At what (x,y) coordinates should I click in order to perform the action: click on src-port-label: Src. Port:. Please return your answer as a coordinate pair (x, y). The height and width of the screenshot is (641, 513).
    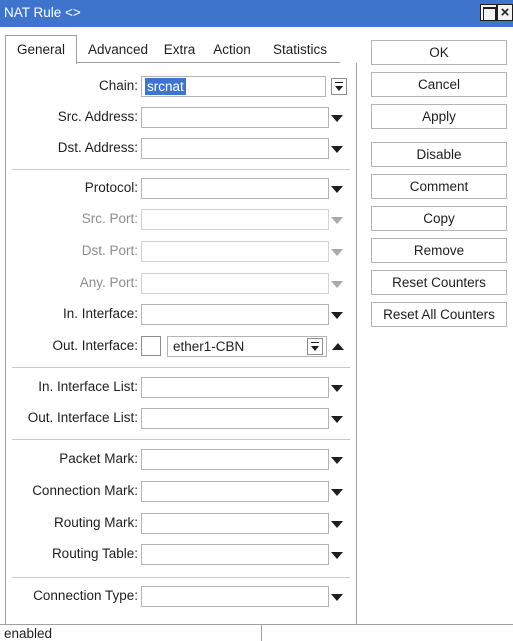
    Looking at the image, I should click on (109, 218).